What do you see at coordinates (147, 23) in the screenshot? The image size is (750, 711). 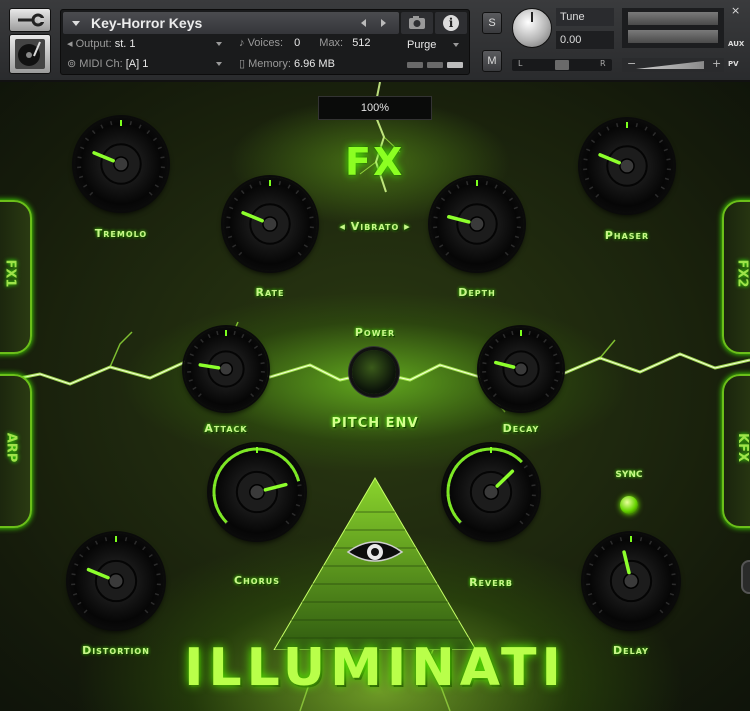 I see `instrument-name: Key-Horror Keys` at bounding box center [147, 23].